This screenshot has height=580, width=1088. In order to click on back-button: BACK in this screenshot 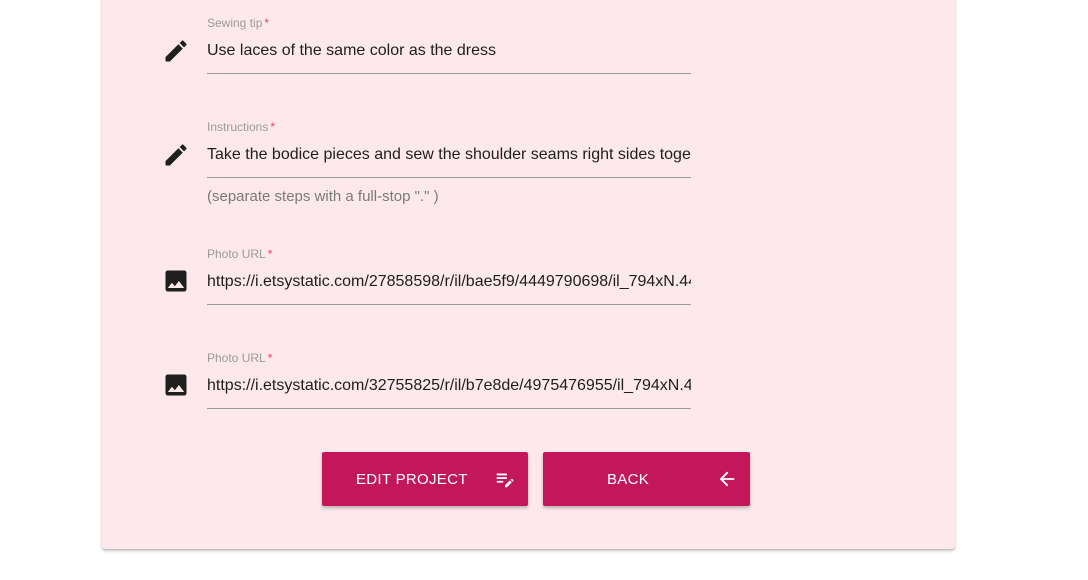, I will do `click(646, 479)`.